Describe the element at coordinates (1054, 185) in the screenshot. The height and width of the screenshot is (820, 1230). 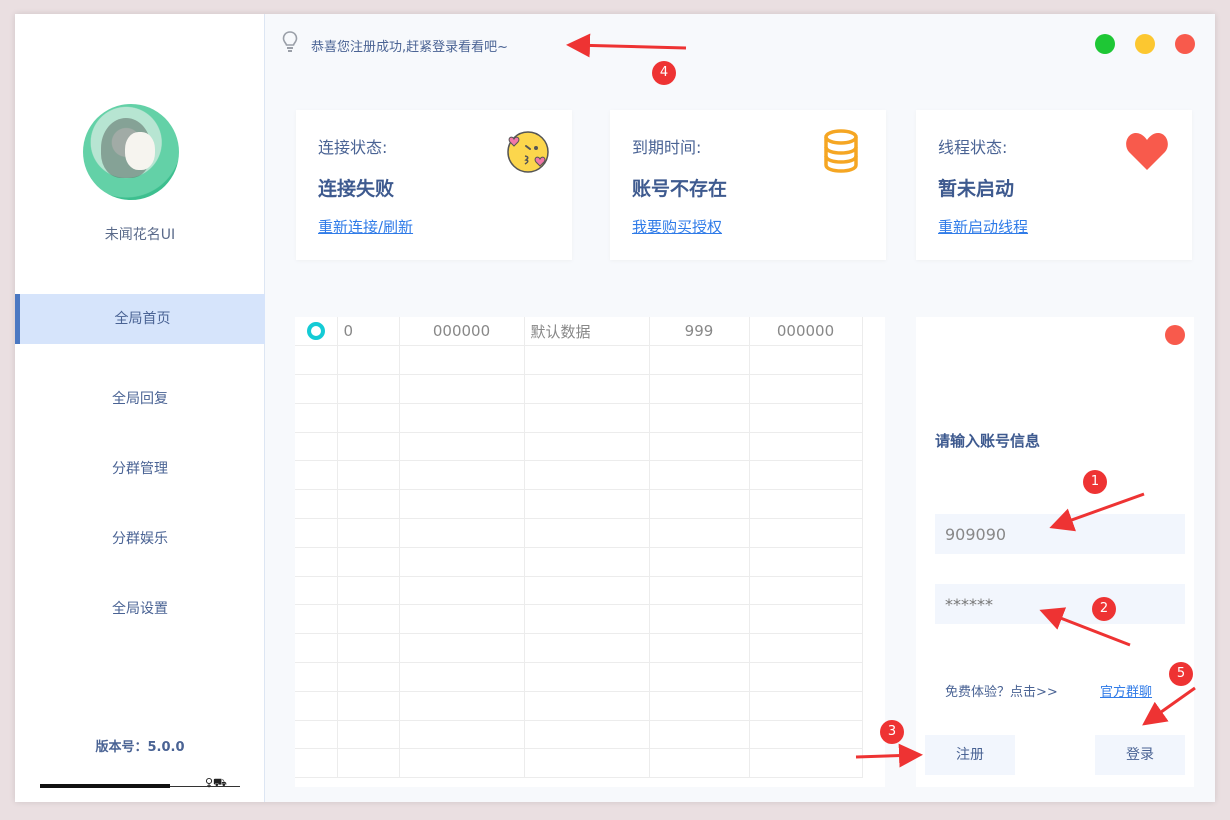
I see `thread-status-card: 线程状态: 暂未启动 重新启动线程` at that location.